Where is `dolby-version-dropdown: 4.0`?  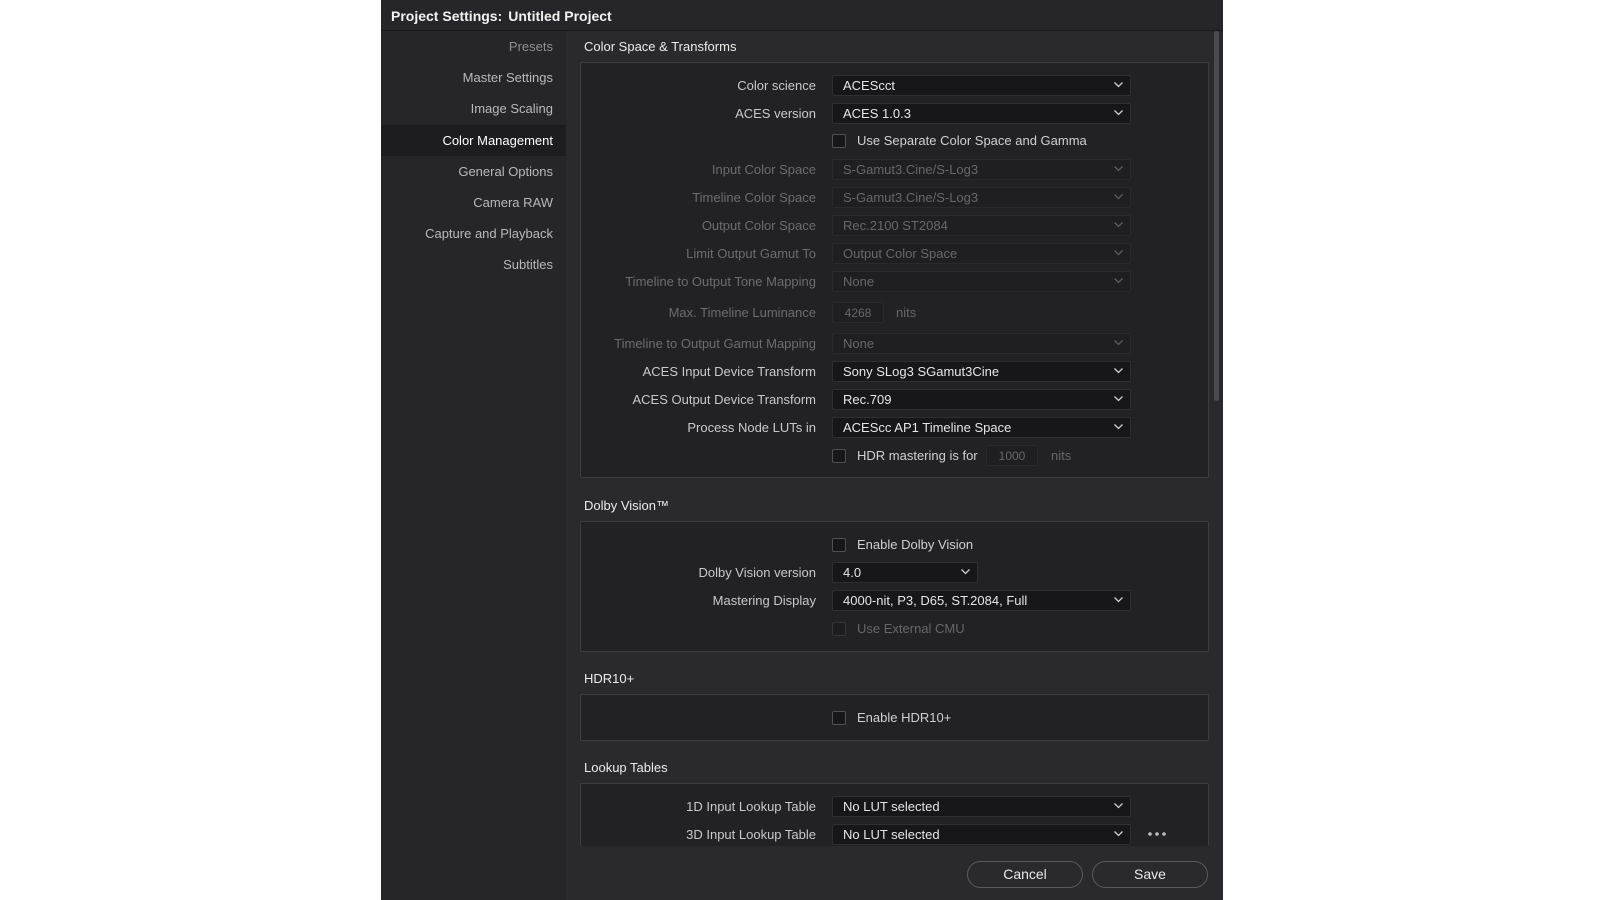
dolby-version-dropdown: 4.0 is located at coordinates (905, 572).